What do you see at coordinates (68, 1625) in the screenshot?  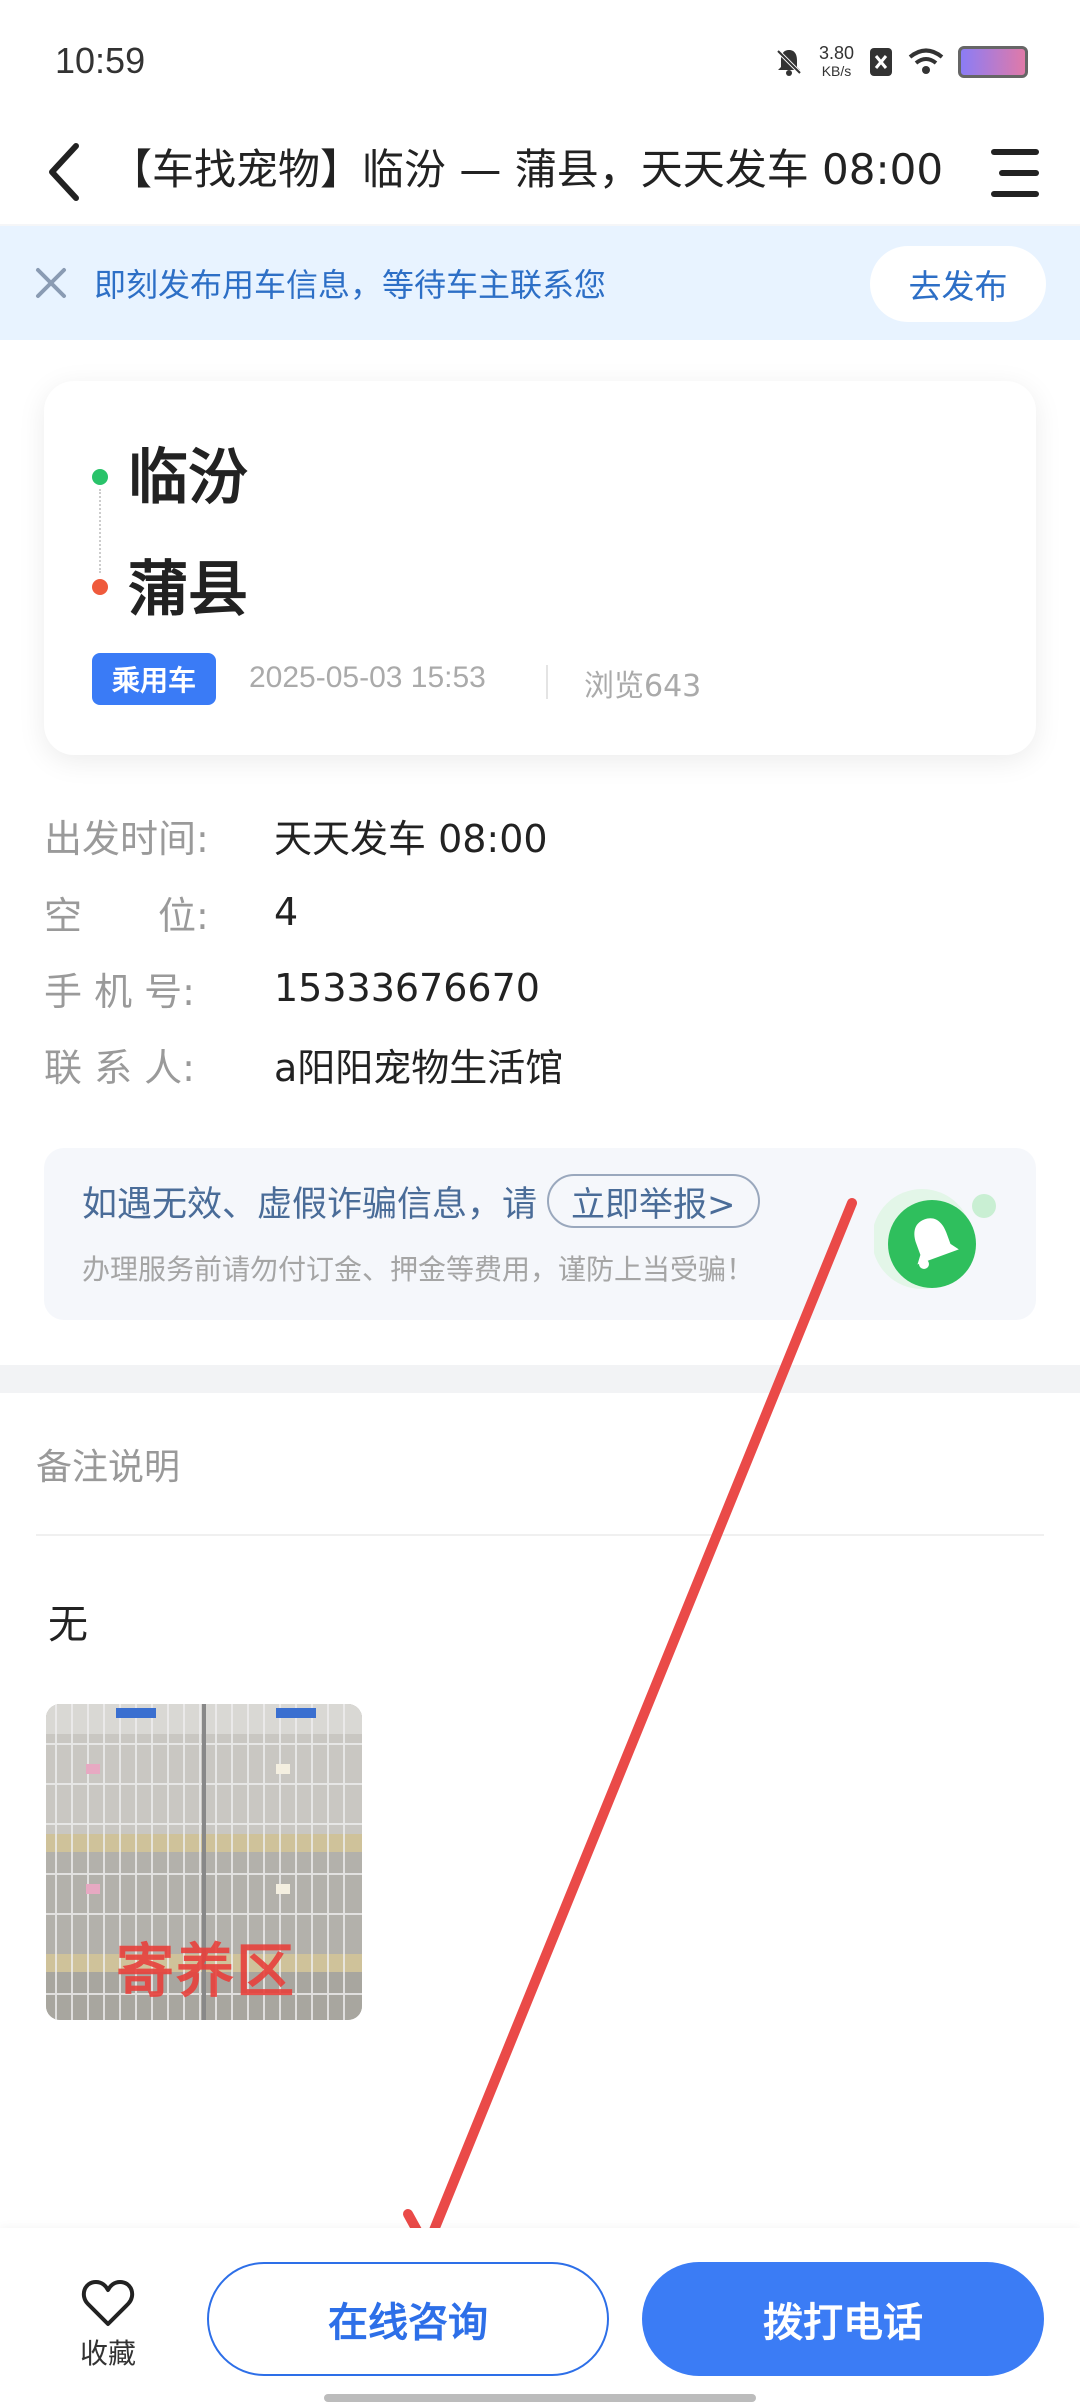 I see `remarks-text: 无` at bounding box center [68, 1625].